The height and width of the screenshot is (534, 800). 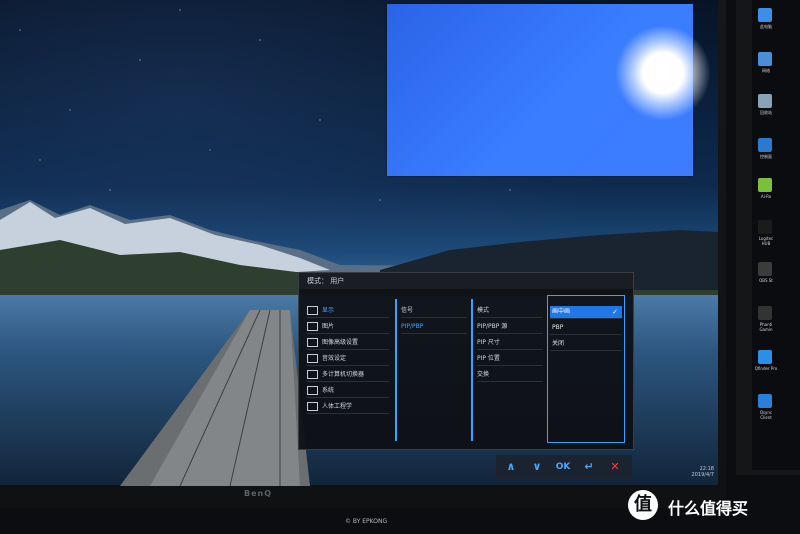 I want to click on desktop-label: Qfinder Pro, so click(x=766, y=368).